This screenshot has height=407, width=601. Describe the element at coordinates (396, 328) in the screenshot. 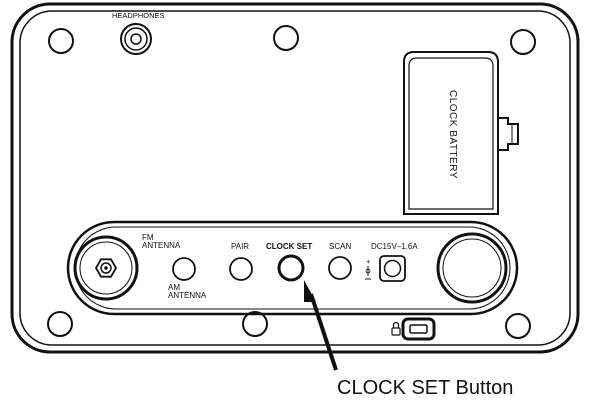

I see `lock-icon` at that location.